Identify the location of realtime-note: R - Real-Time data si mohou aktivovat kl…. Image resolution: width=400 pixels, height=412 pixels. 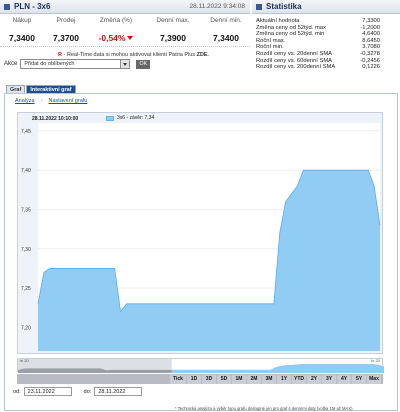
(133, 55).